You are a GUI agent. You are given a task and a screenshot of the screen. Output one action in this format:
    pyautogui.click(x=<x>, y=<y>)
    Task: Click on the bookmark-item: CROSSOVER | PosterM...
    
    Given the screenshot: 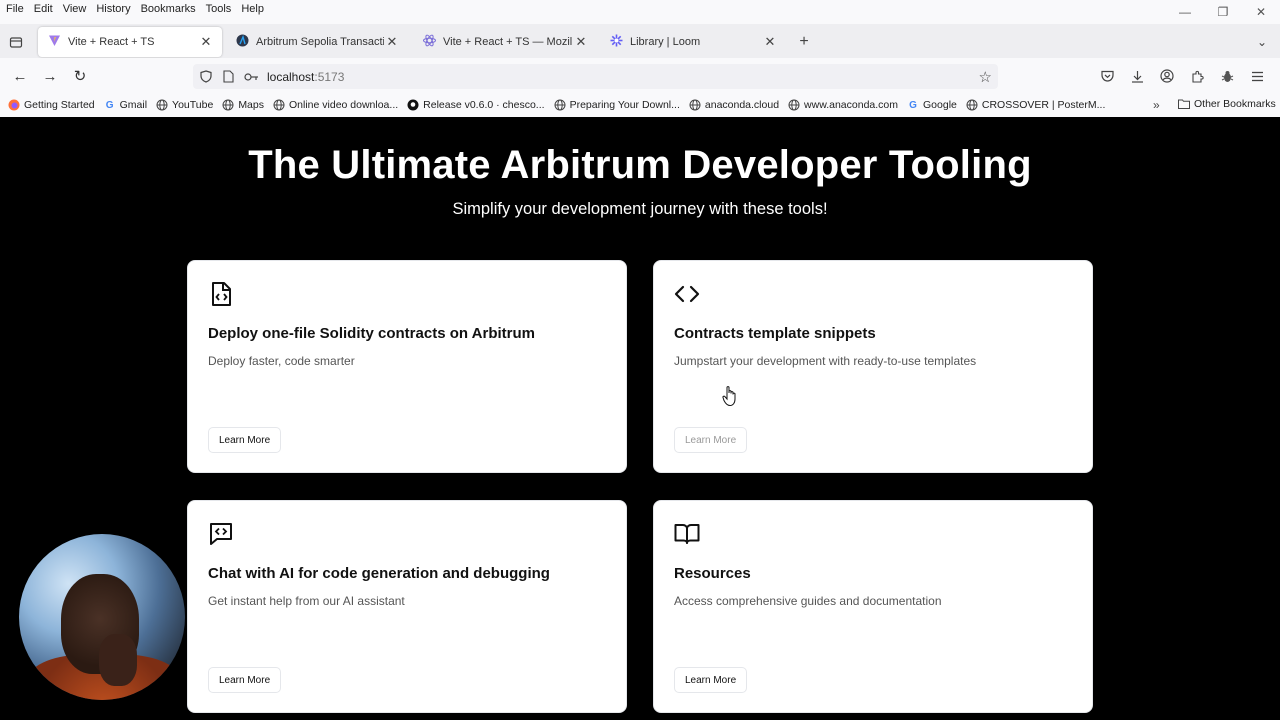 What is the action you would take?
    pyautogui.click(x=1036, y=105)
    